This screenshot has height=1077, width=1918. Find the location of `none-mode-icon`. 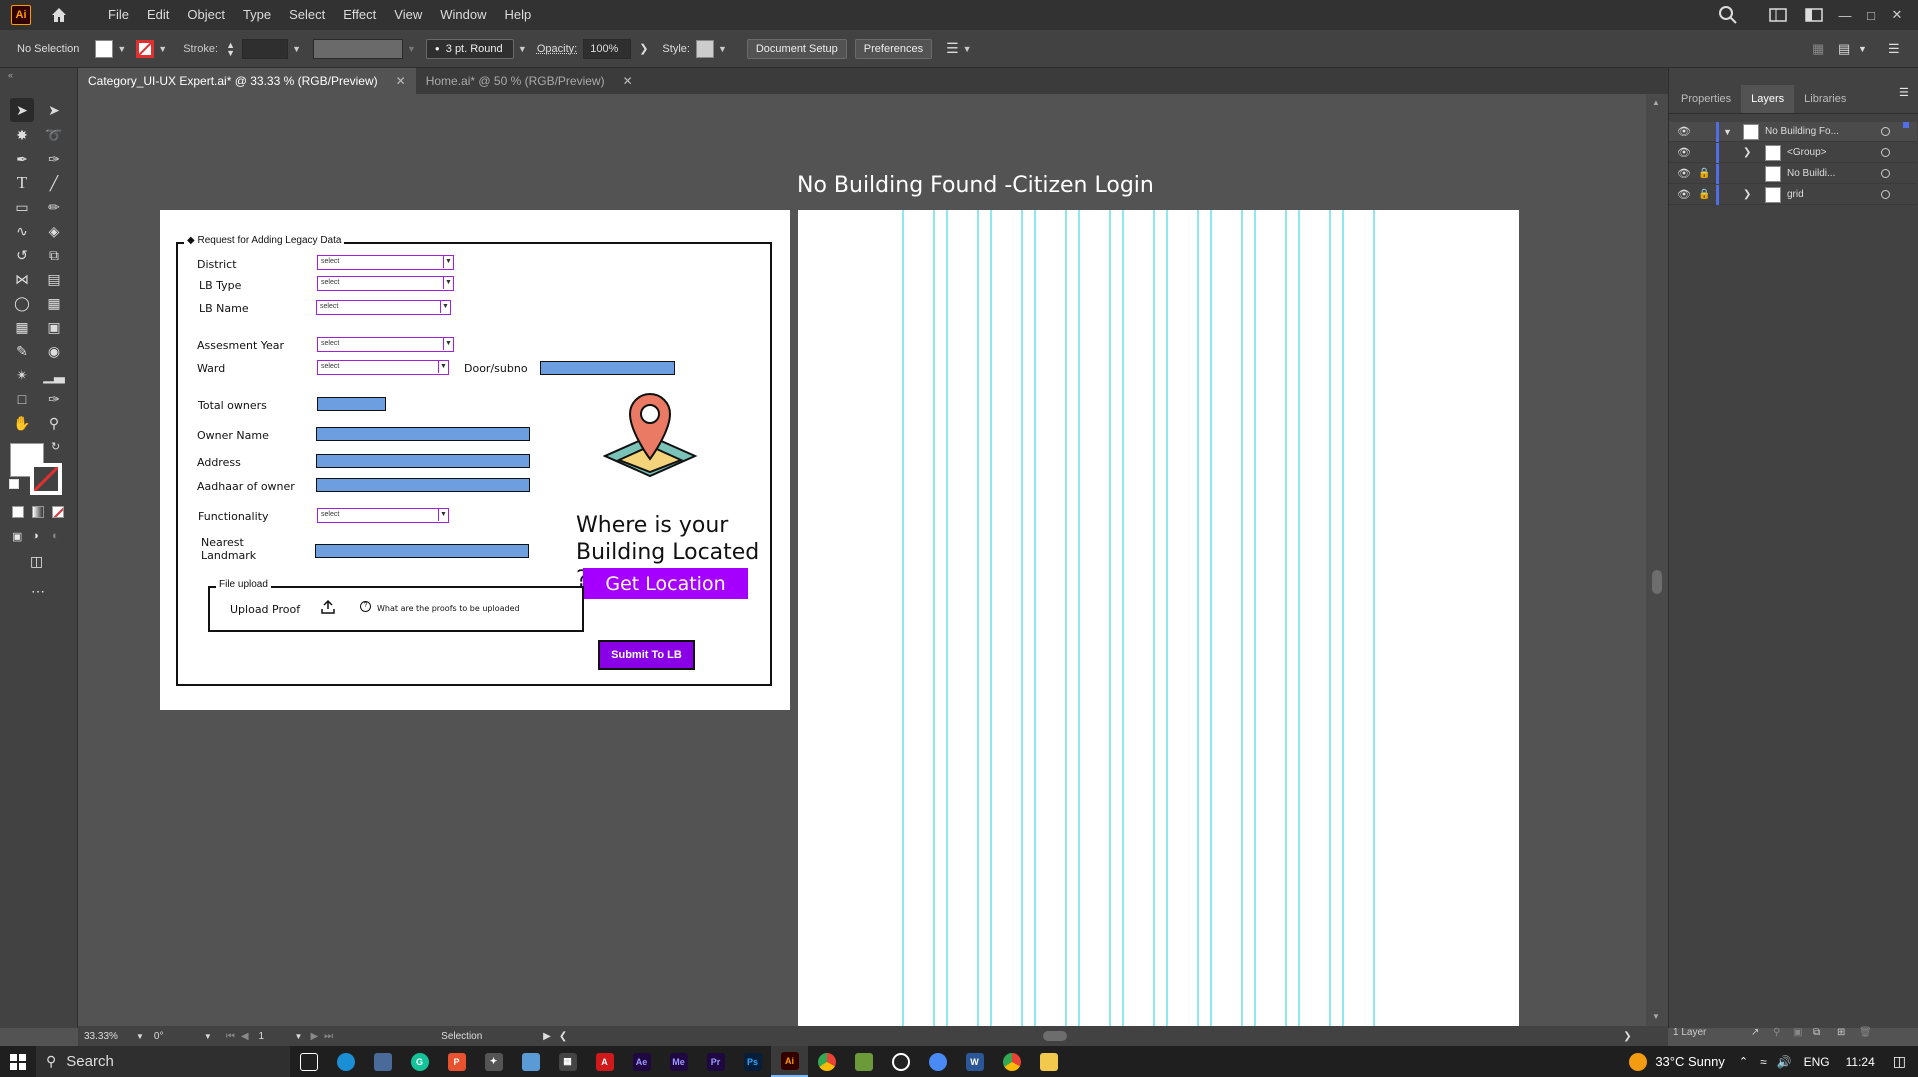

none-mode-icon is located at coordinates (58, 512).